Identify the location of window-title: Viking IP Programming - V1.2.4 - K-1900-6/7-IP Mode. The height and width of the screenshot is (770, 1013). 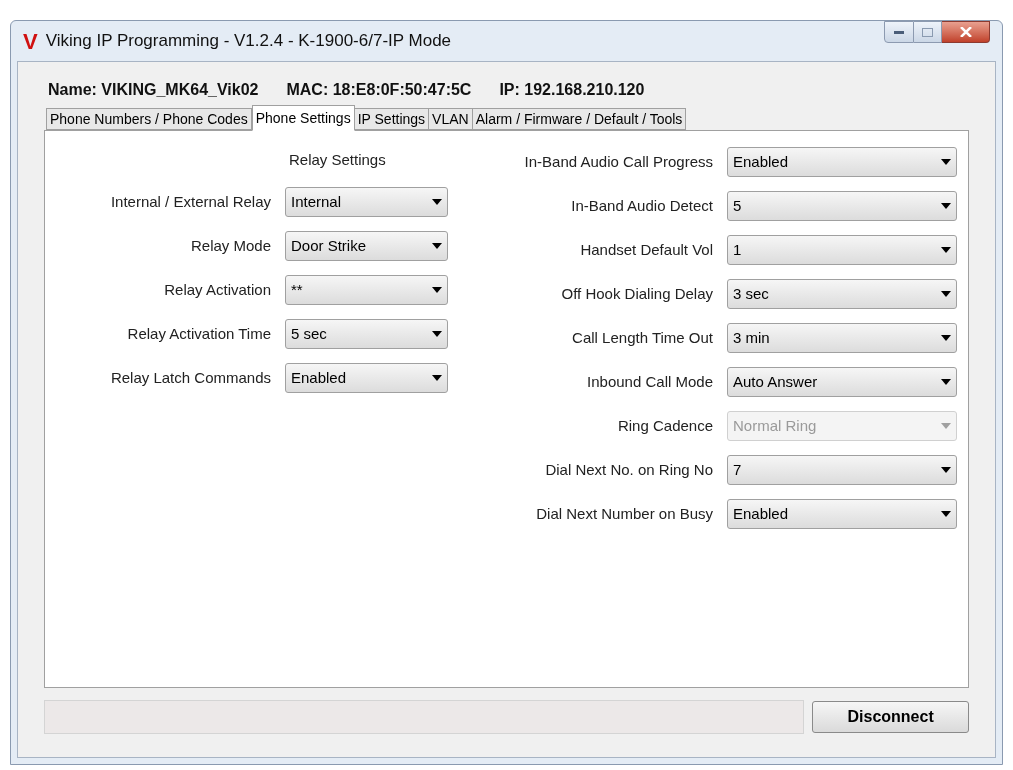
(248, 41).